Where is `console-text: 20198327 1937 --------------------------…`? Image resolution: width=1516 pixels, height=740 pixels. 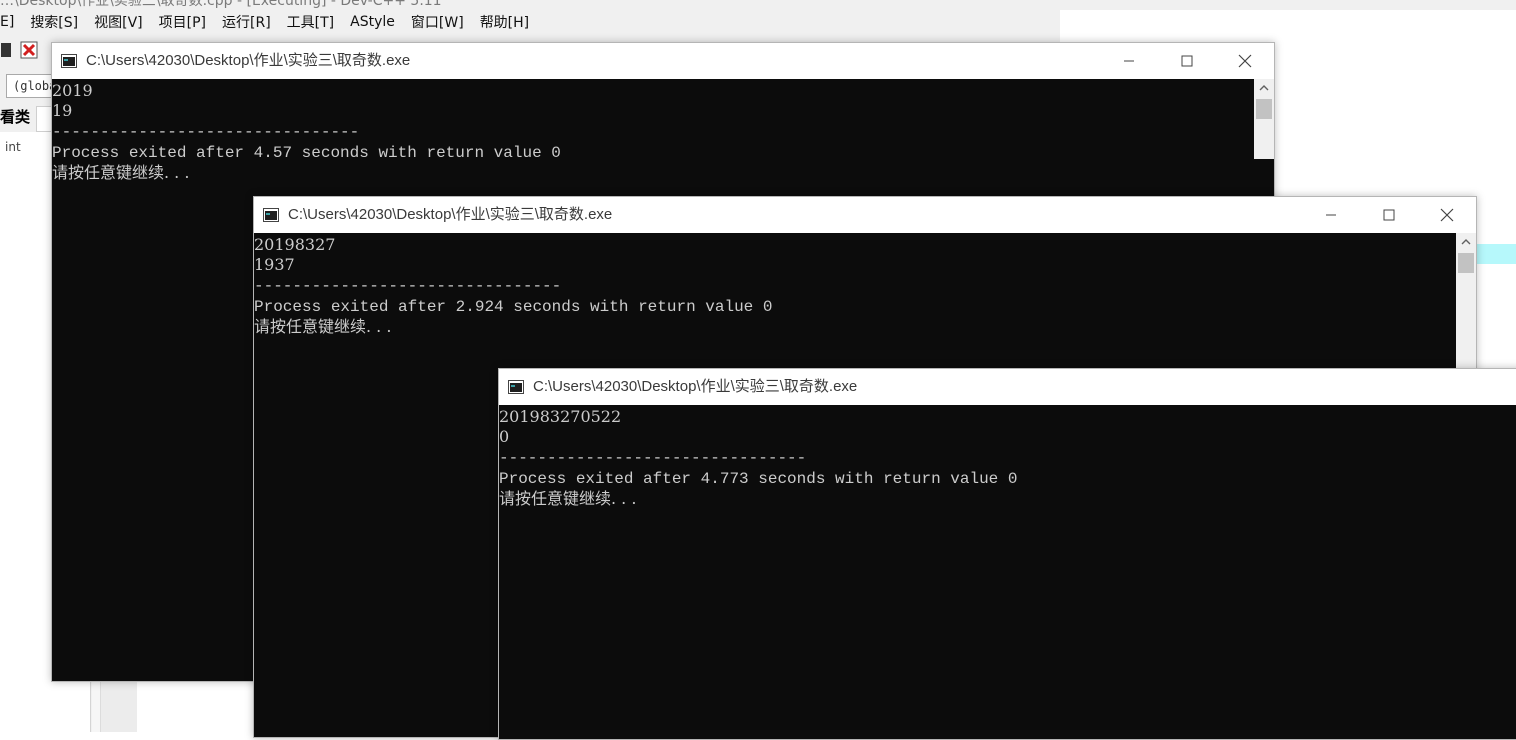
console-text: 20198327 1937 --------------------------… is located at coordinates (513, 286).